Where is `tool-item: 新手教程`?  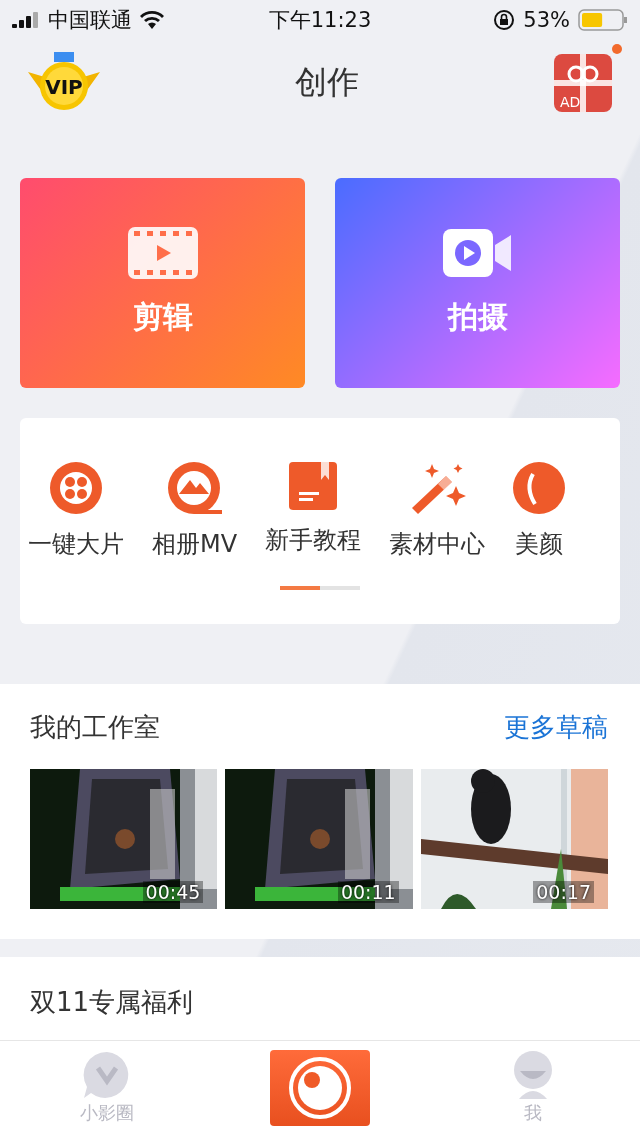 tool-item: 新手教程 is located at coordinates (313, 510).